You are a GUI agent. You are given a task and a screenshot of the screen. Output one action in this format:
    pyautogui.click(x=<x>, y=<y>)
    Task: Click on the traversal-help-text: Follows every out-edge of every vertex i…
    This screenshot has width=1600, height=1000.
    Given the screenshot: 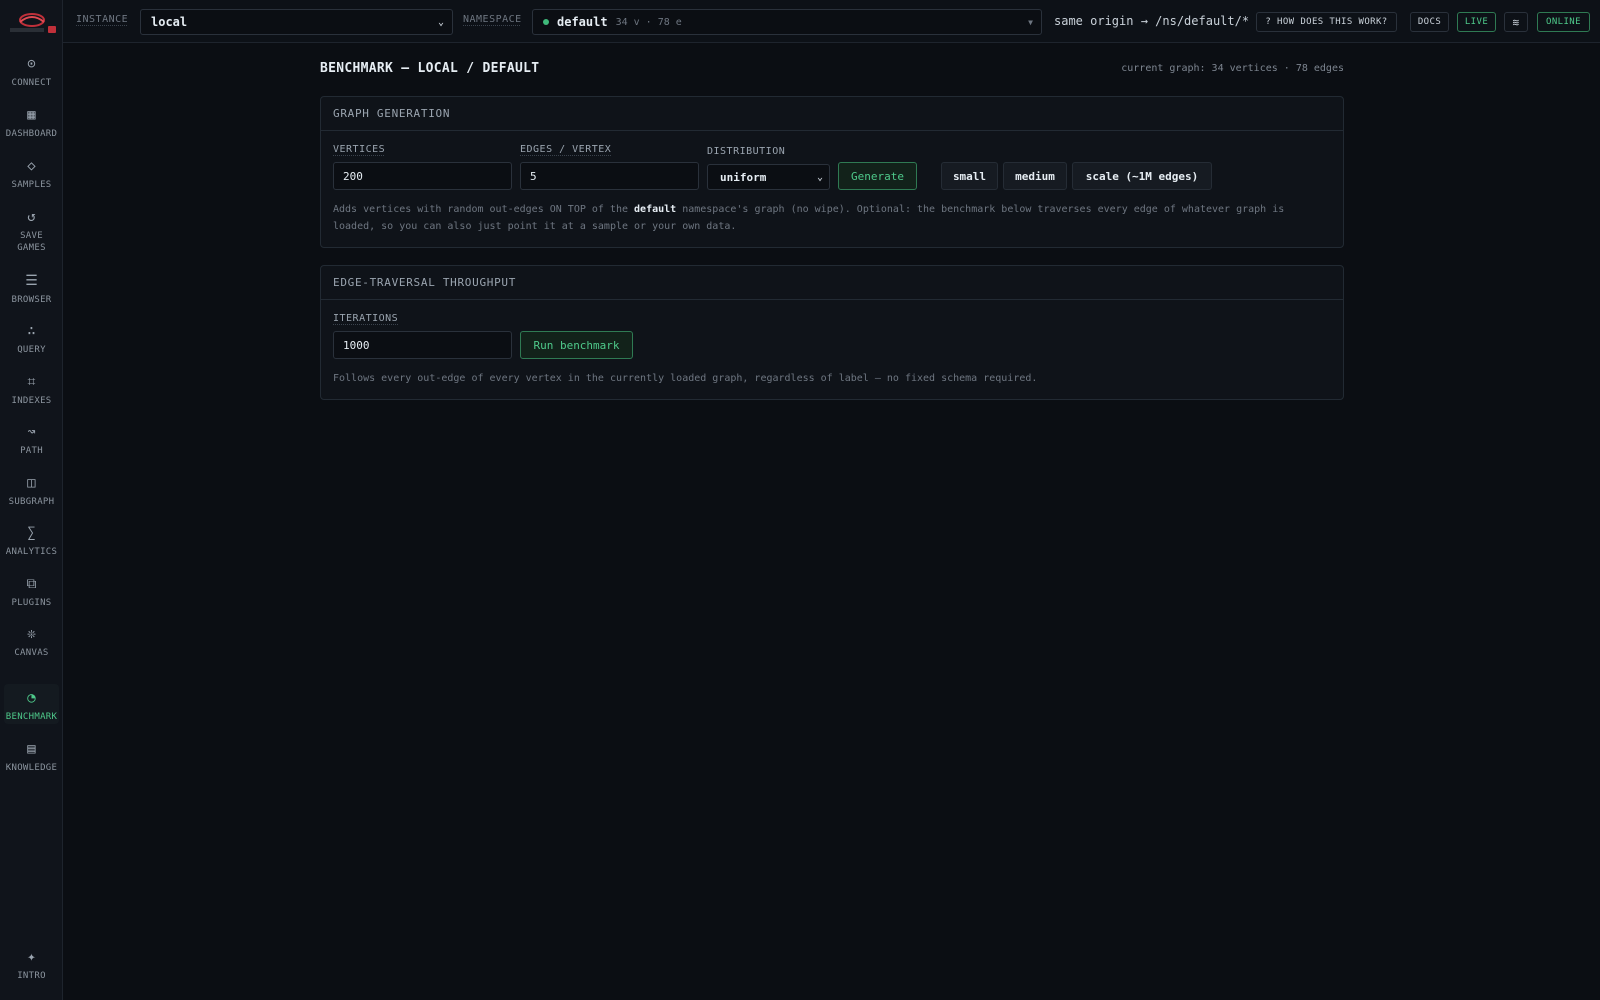 What is the action you would take?
    pyautogui.click(x=685, y=378)
    